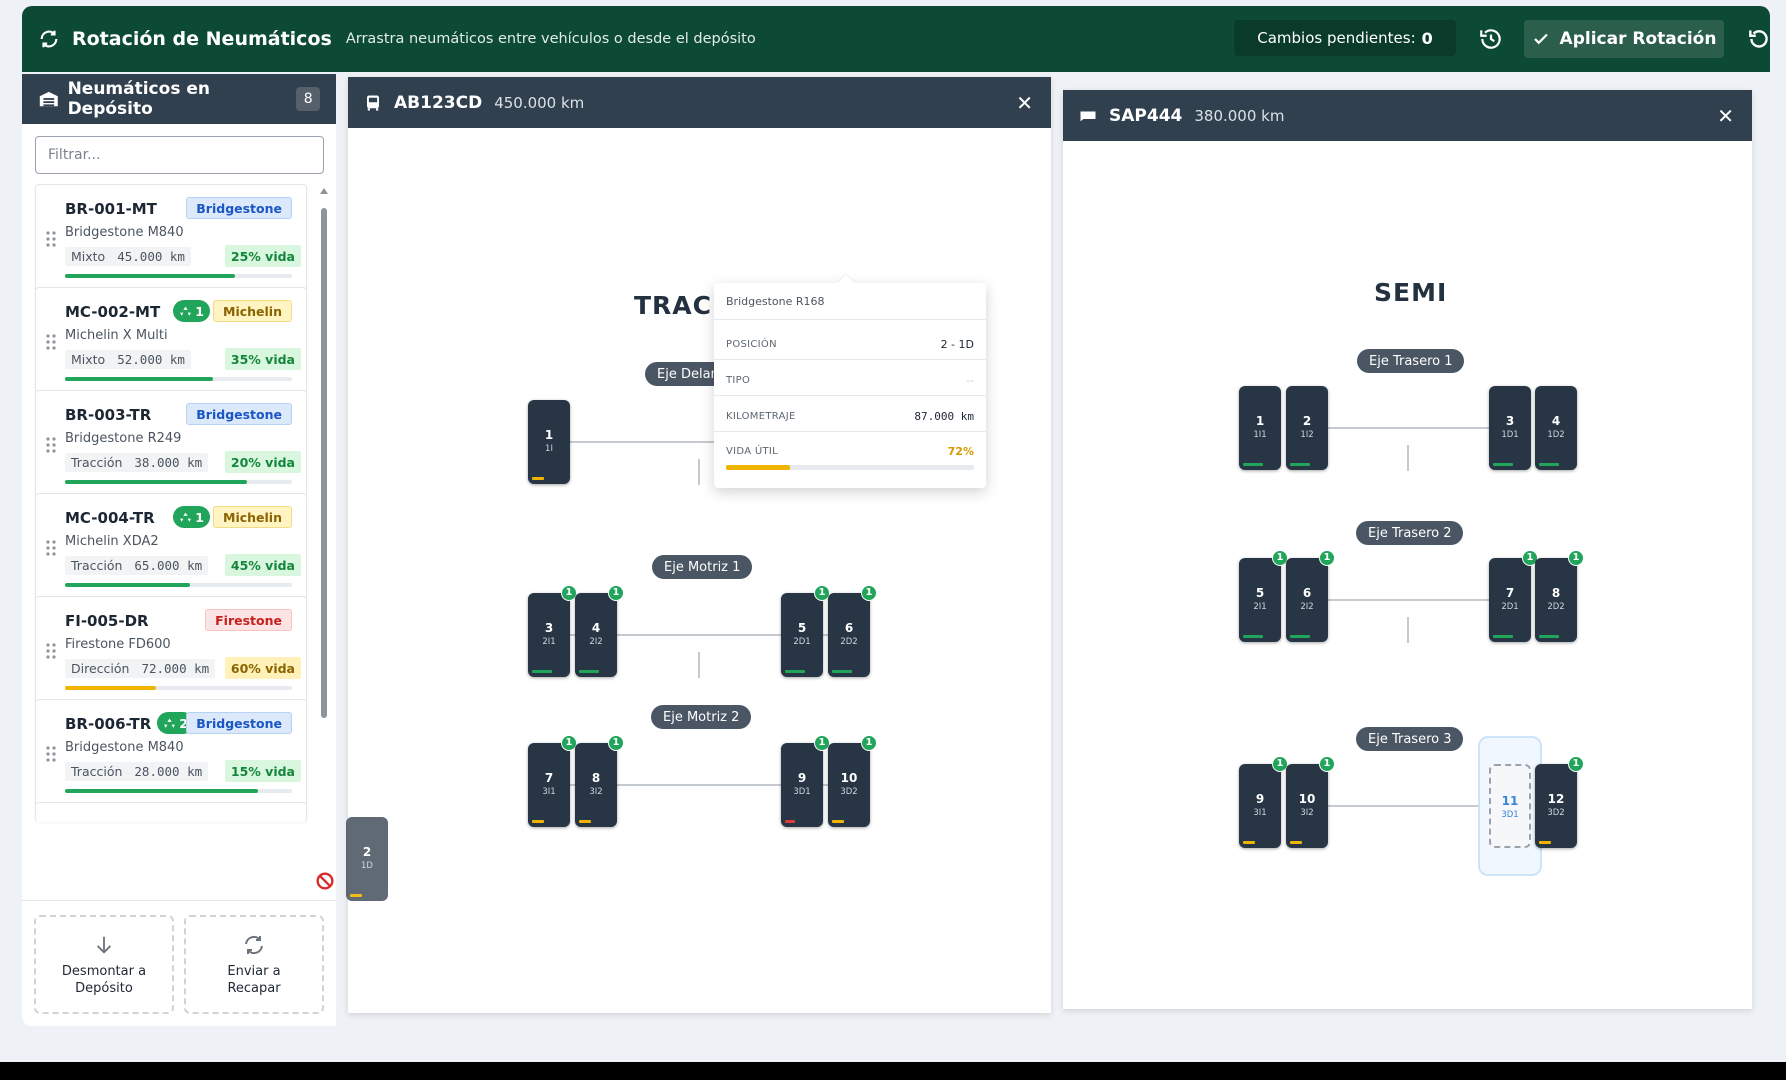  Describe the element at coordinates (805, 781) in the screenshot. I see `tire-slot: 1 9 3D1` at that location.